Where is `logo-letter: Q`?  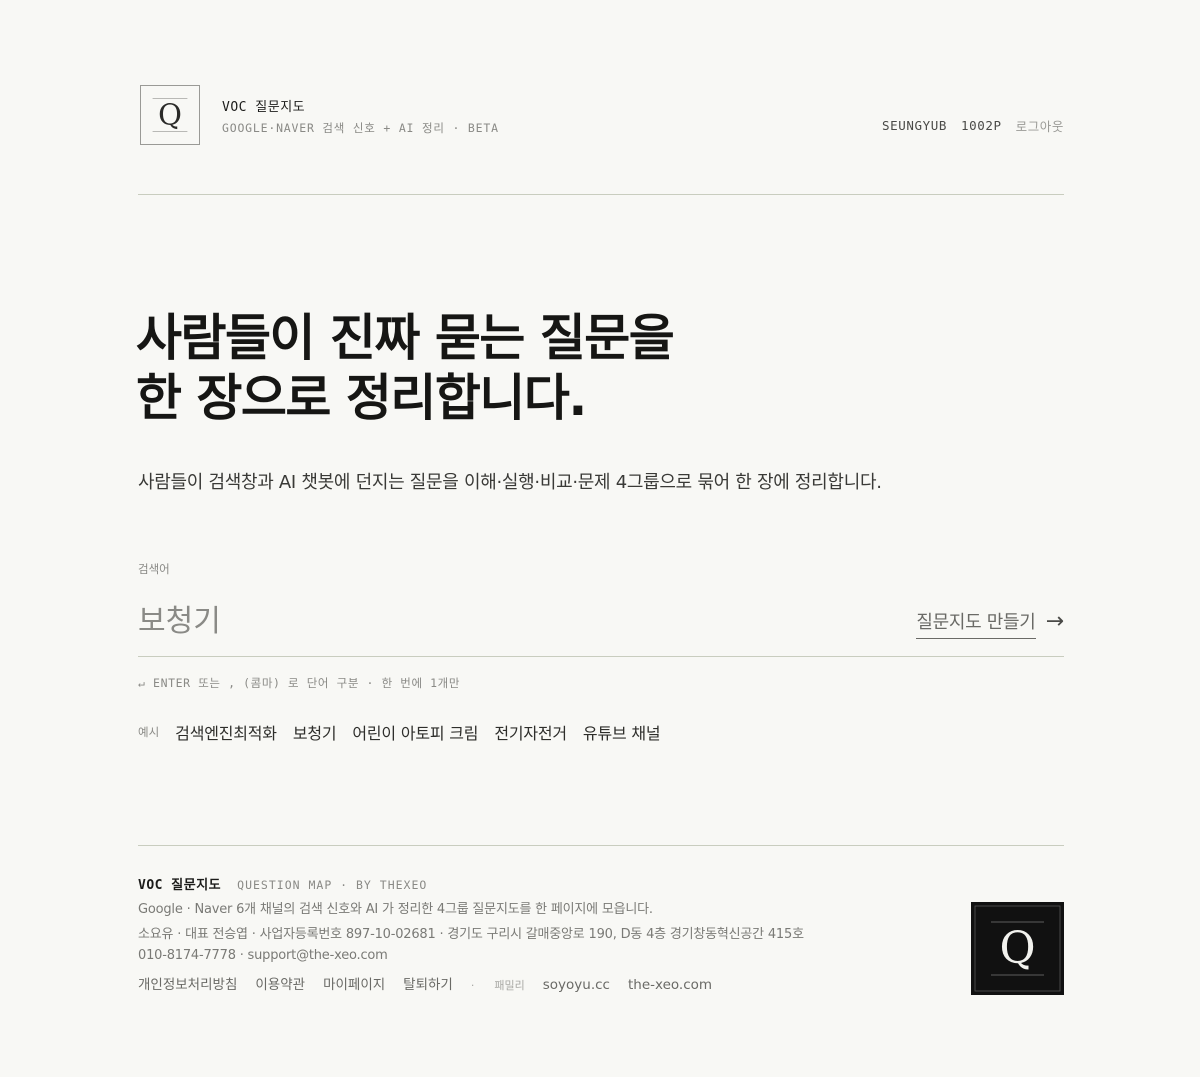
logo-letter: Q is located at coordinates (170, 115).